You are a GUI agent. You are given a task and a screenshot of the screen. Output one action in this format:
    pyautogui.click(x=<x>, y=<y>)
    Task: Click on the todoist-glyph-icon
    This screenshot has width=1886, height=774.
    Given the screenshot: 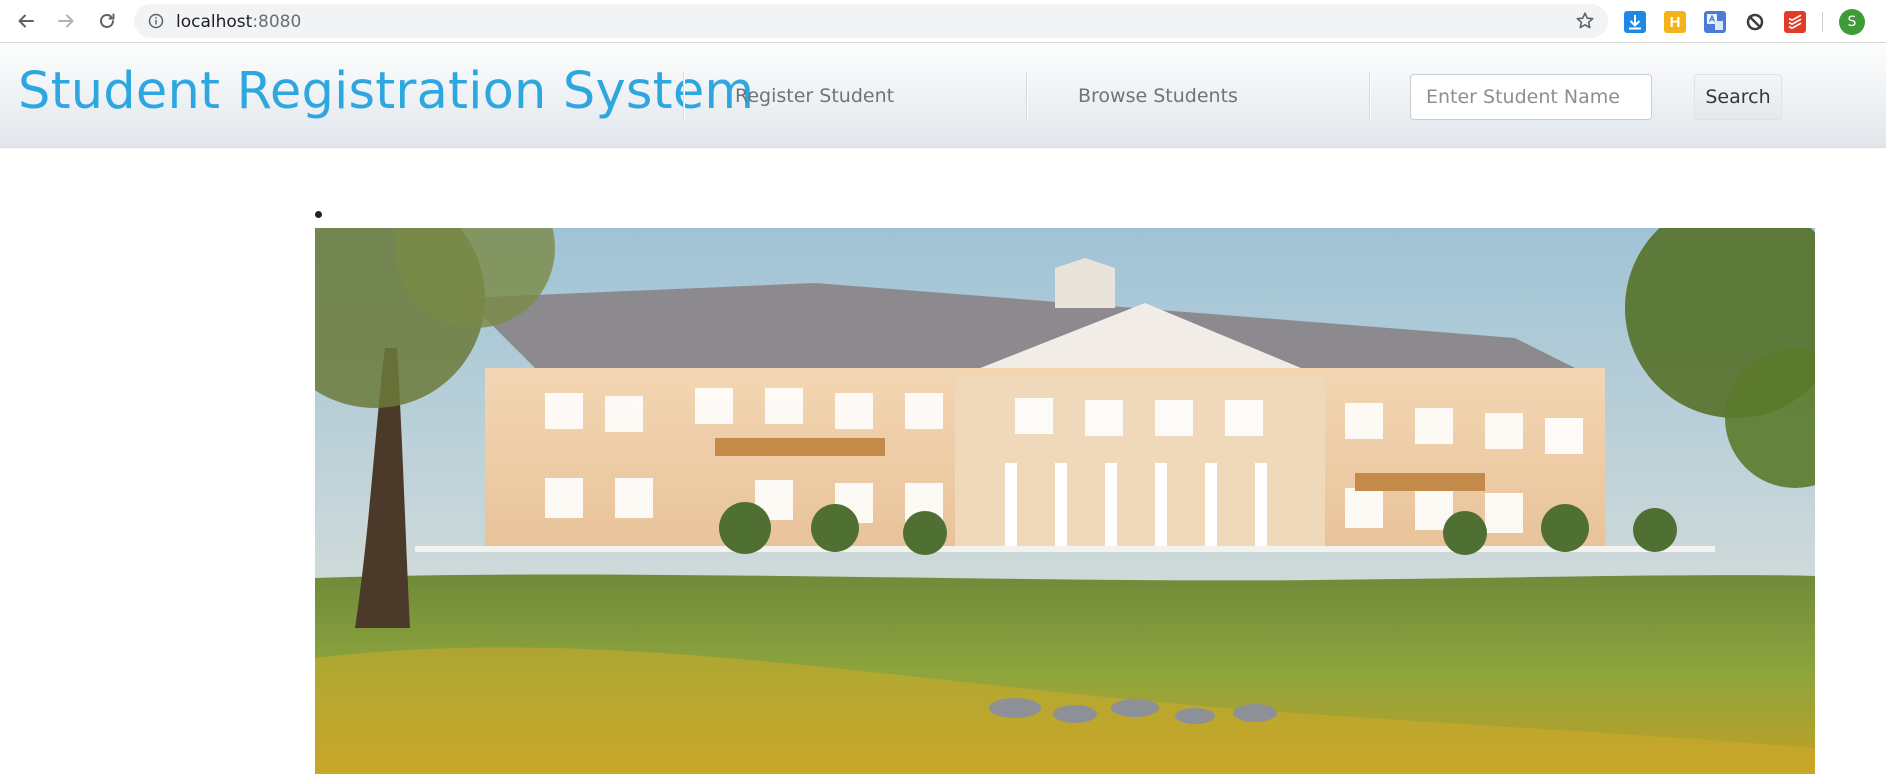 What is the action you would take?
    pyautogui.click(x=1795, y=22)
    